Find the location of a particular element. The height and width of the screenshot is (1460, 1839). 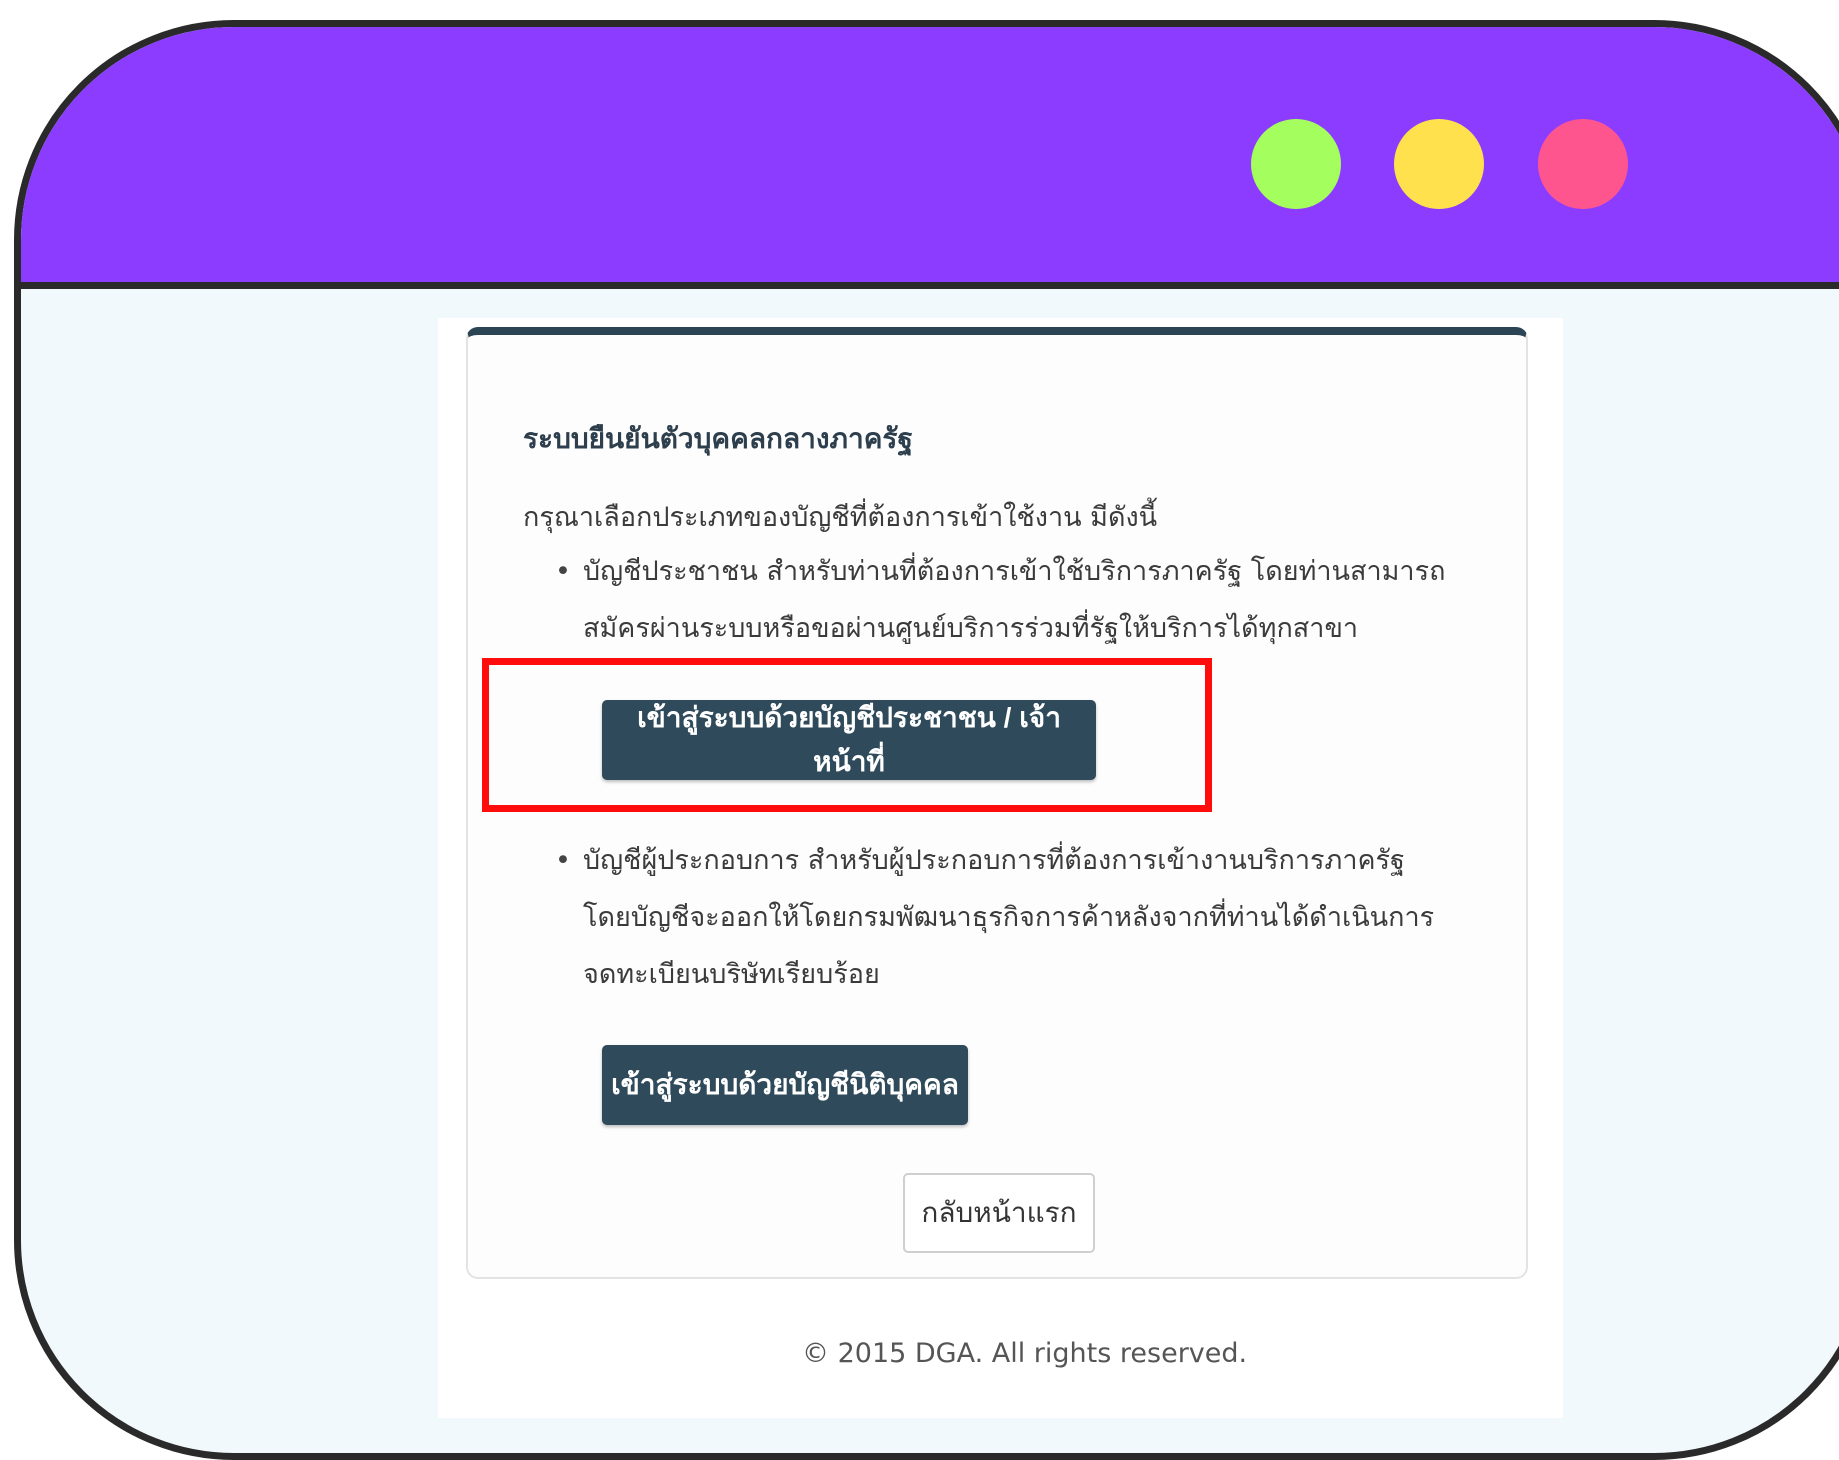

juristic-login-button: เข้าสู่ระบบด้วยบัญชีนิติบุคคล is located at coordinates (785, 1085).